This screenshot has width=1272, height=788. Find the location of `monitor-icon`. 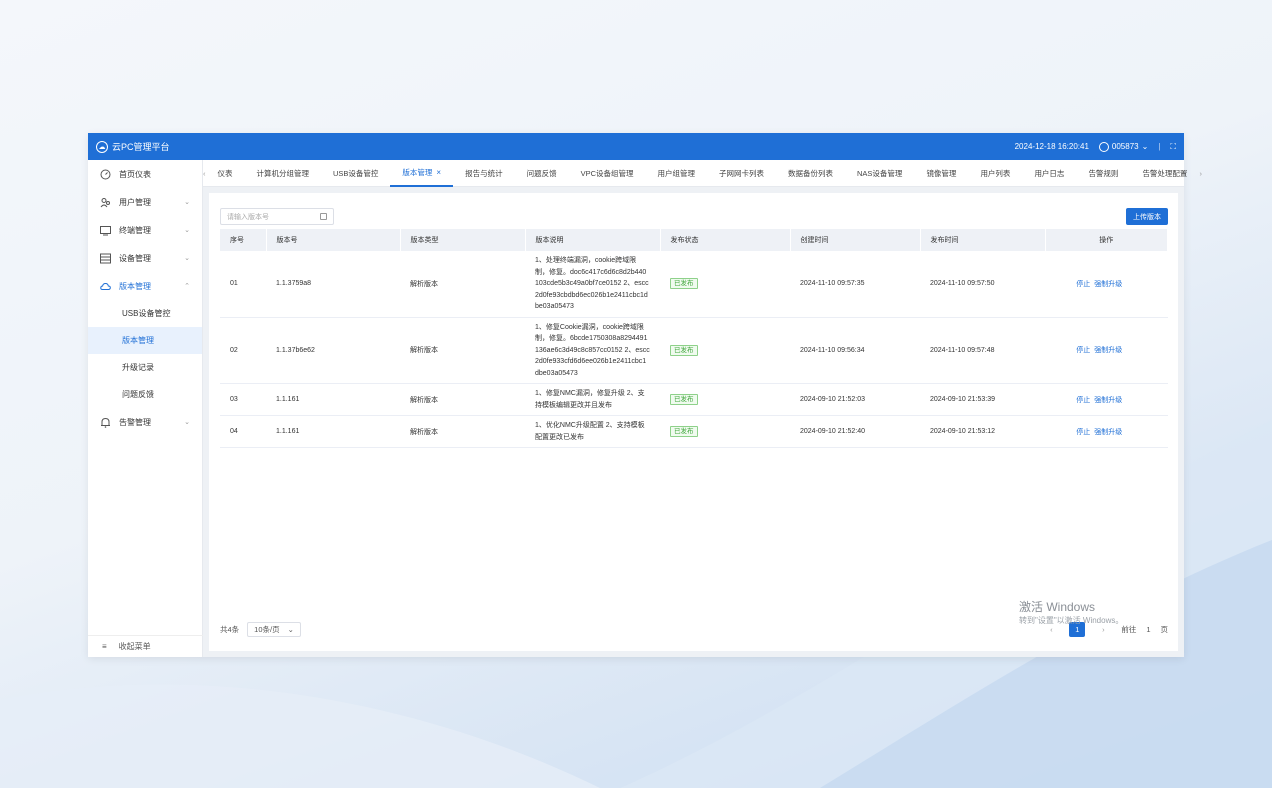

monitor-icon is located at coordinates (105, 230).